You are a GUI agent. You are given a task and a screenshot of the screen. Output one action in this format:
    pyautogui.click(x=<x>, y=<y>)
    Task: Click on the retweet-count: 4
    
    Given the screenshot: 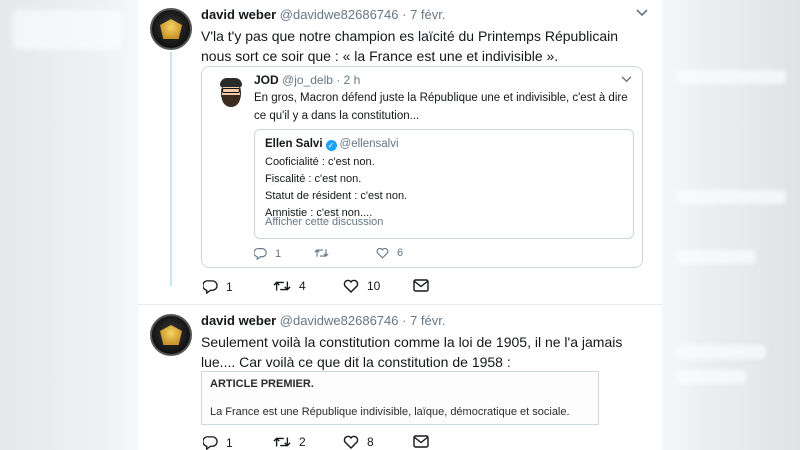 What is the action you would take?
    pyautogui.click(x=302, y=286)
    